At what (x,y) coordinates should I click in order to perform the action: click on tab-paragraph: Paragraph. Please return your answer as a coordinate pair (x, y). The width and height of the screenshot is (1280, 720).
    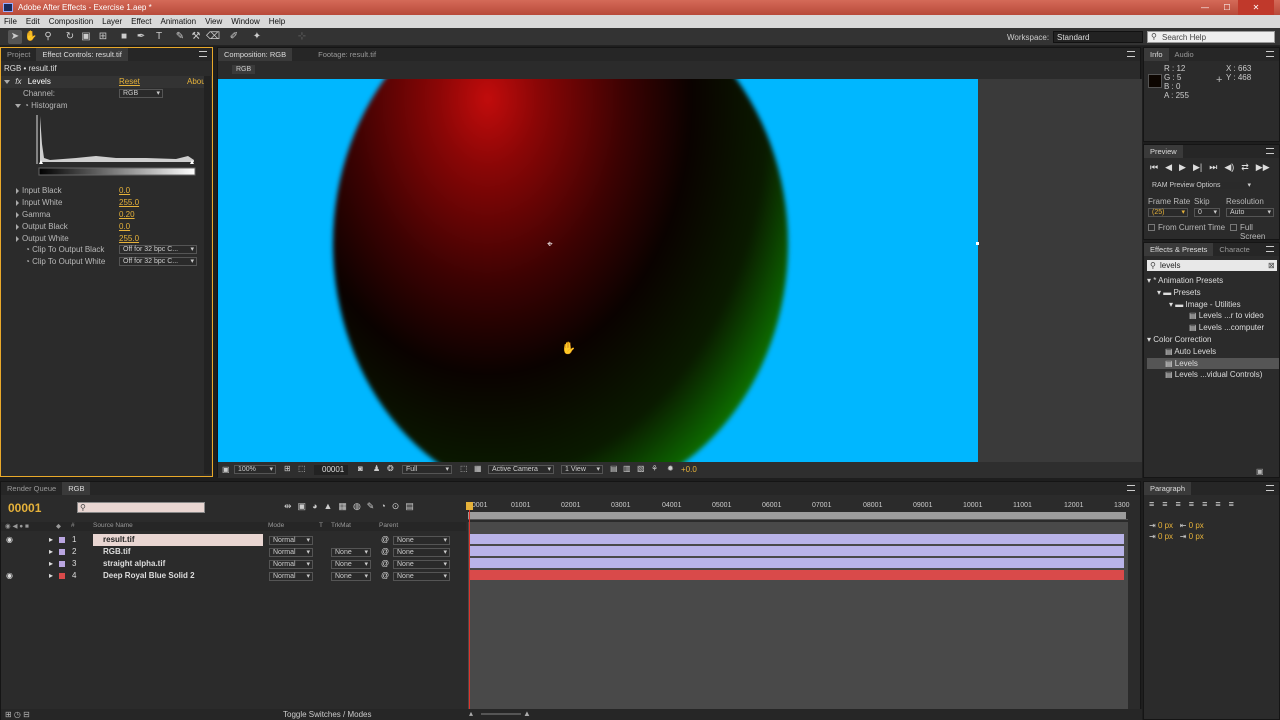
    Looking at the image, I should click on (1168, 488).